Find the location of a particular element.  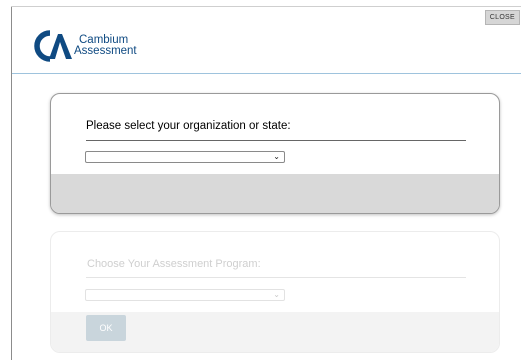

program-divider is located at coordinates (276, 277).